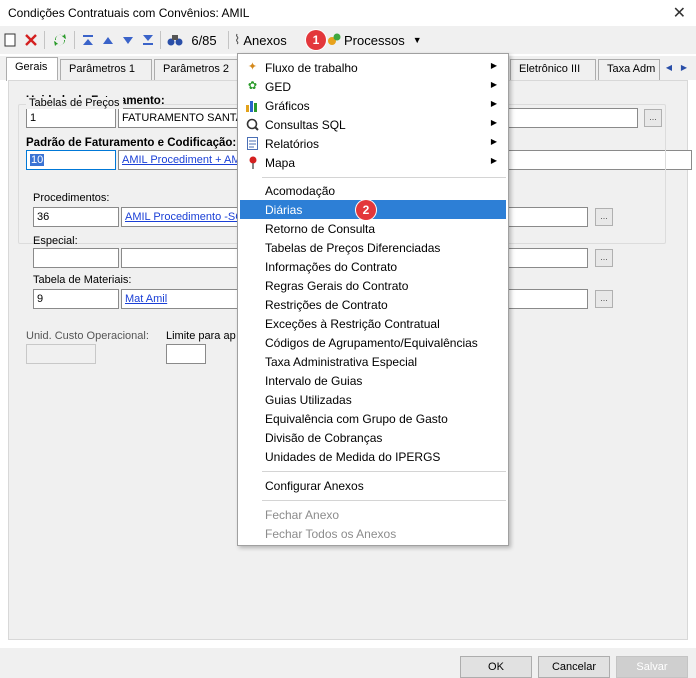  I want to click on refresh-icon, so click(60, 40).